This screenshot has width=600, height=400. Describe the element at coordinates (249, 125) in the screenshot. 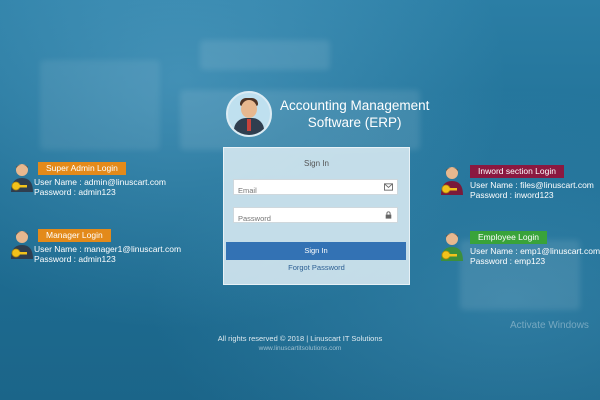

I see `avatar-tie` at that location.